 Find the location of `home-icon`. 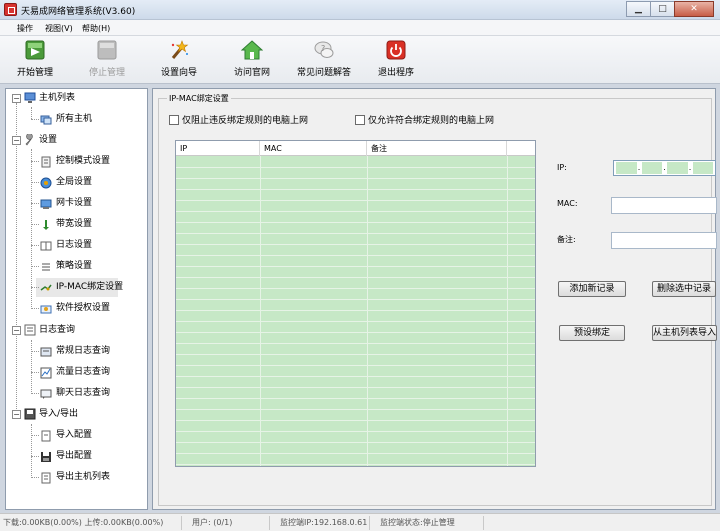

home-icon is located at coordinates (252, 50).